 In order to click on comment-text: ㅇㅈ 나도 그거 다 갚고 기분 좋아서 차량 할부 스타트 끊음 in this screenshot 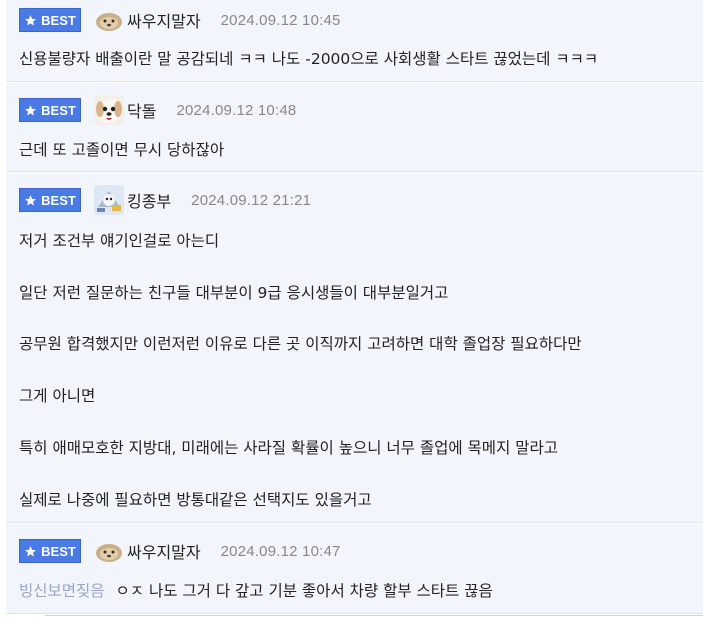, I will do `click(304, 591)`.